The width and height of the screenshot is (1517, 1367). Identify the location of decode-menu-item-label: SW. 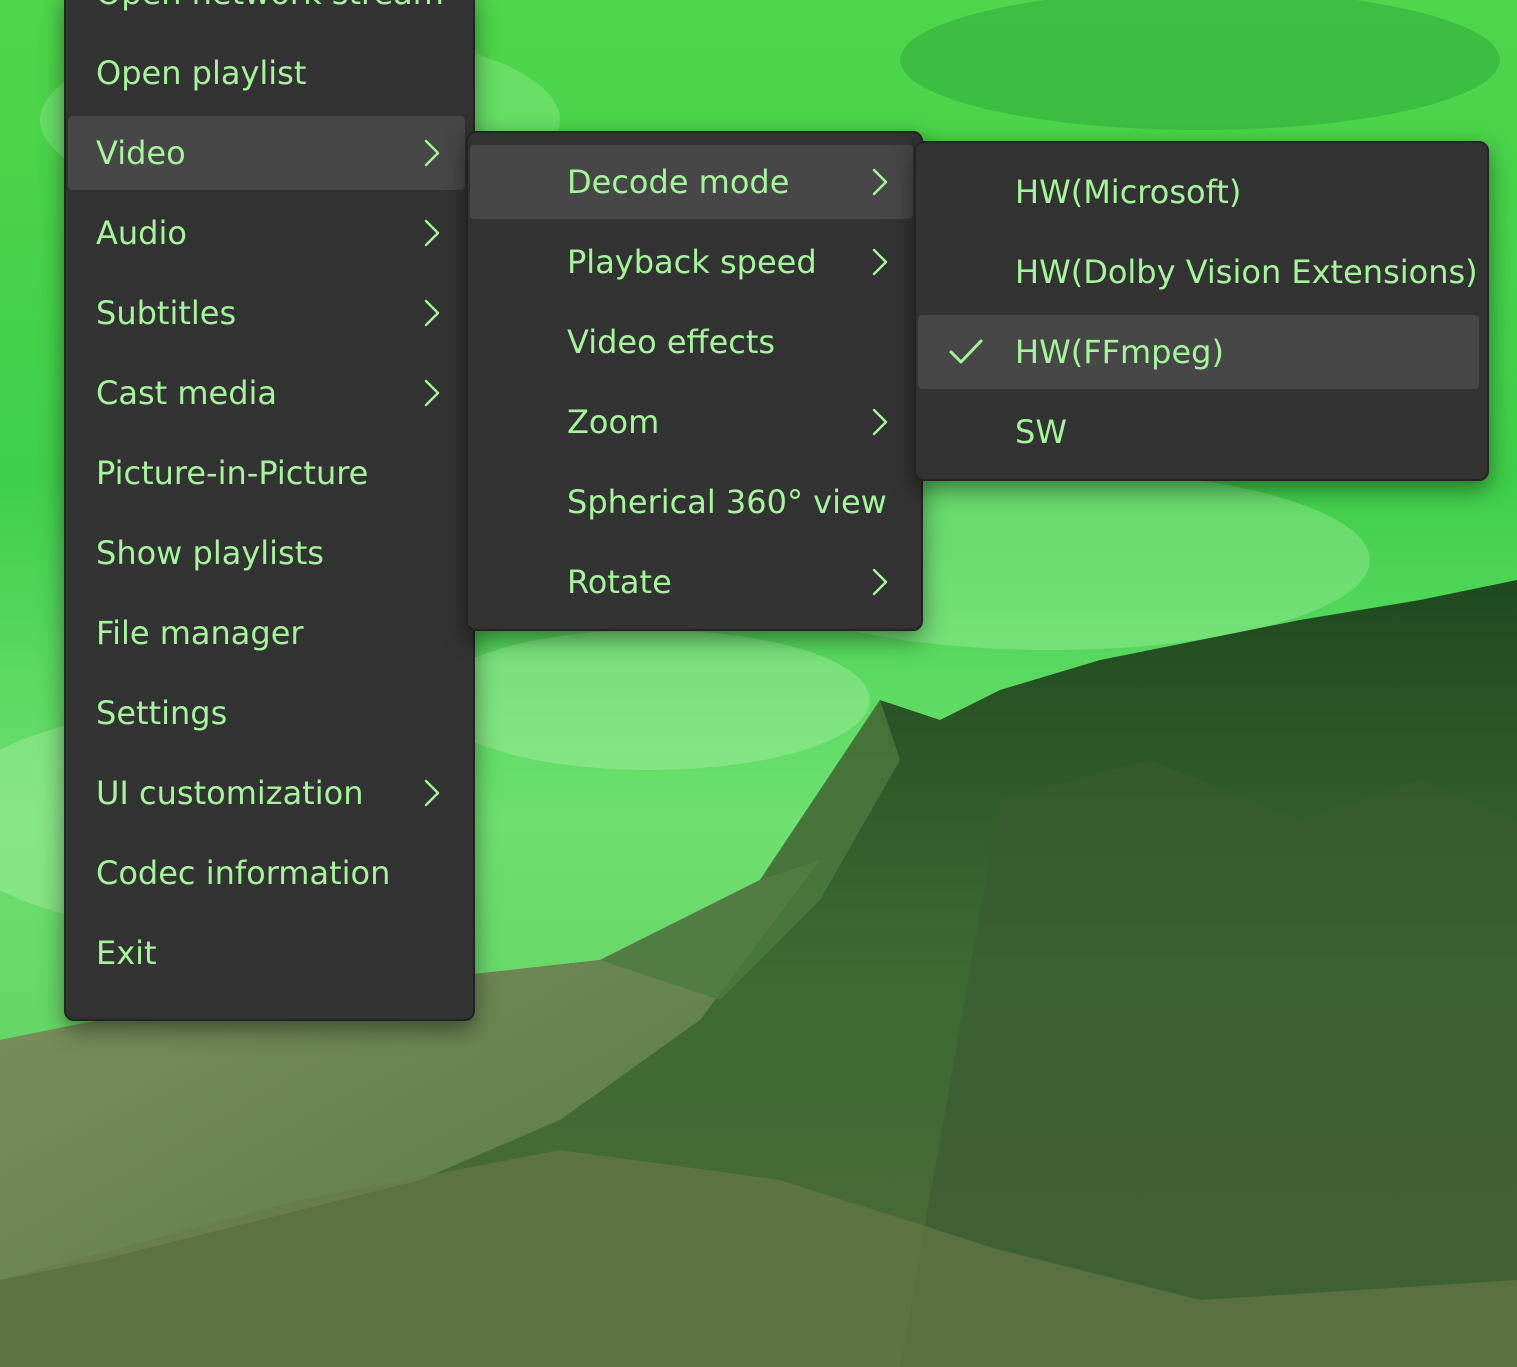
(1041, 432).